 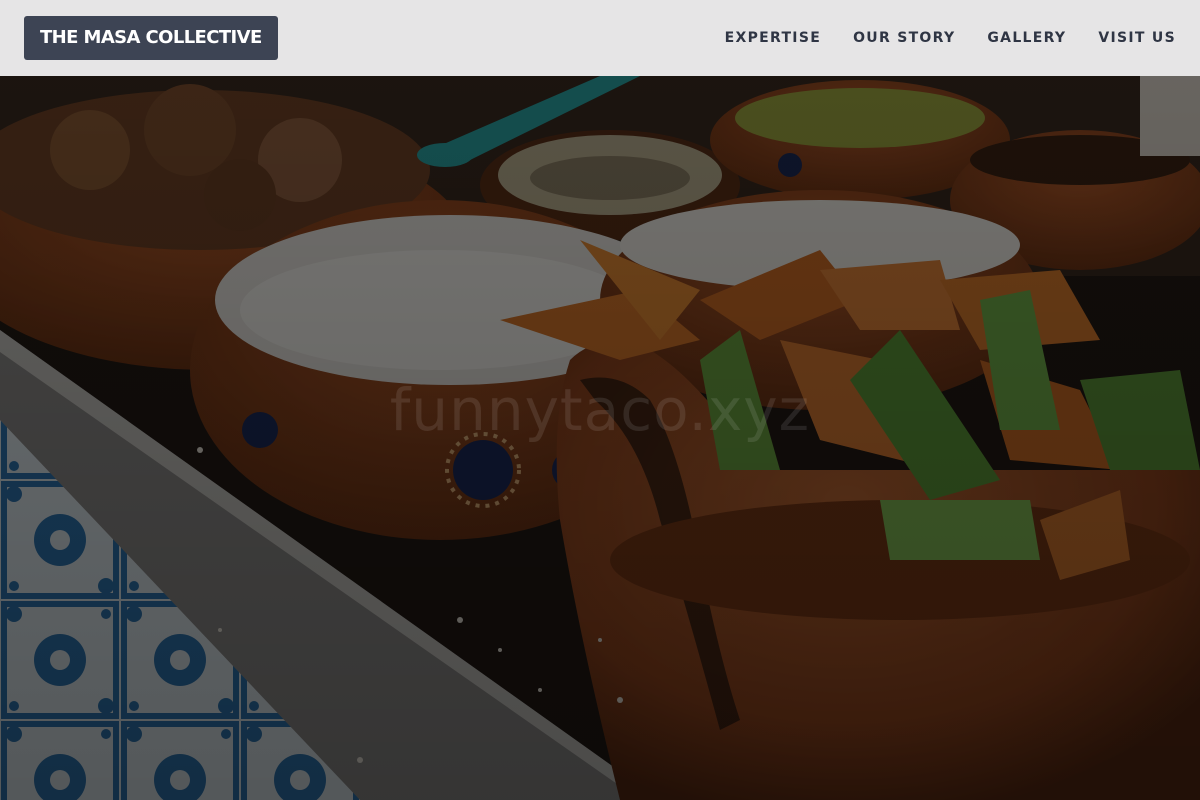 What do you see at coordinates (151, 38) in the screenshot?
I see `site-logo: THE MASA COLLECTIVE` at bounding box center [151, 38].